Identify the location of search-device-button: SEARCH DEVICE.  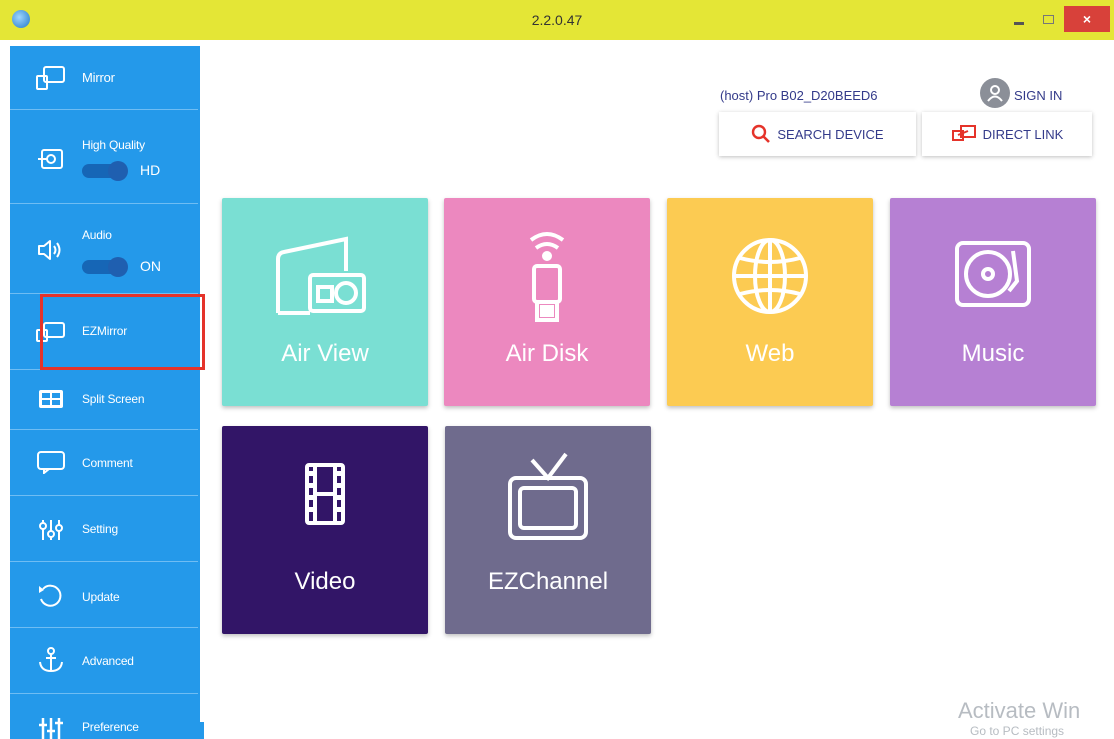
(817, 134).